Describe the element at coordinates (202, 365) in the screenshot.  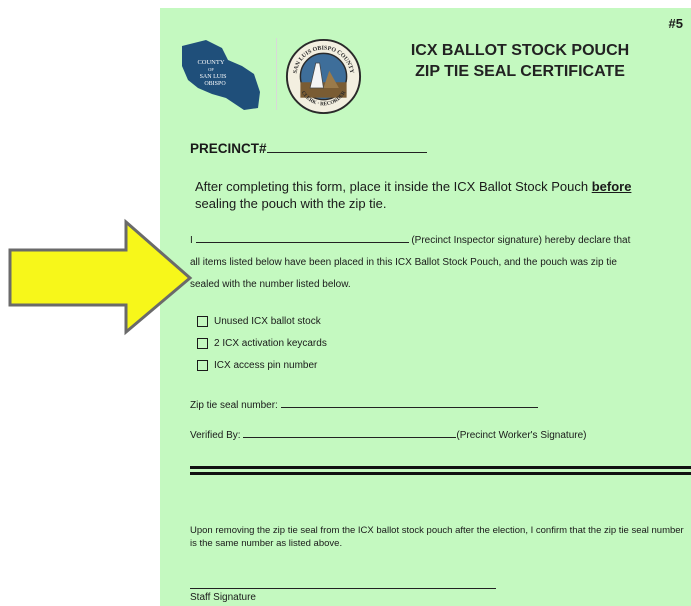
I see `access-pin-checkbox` at that location.